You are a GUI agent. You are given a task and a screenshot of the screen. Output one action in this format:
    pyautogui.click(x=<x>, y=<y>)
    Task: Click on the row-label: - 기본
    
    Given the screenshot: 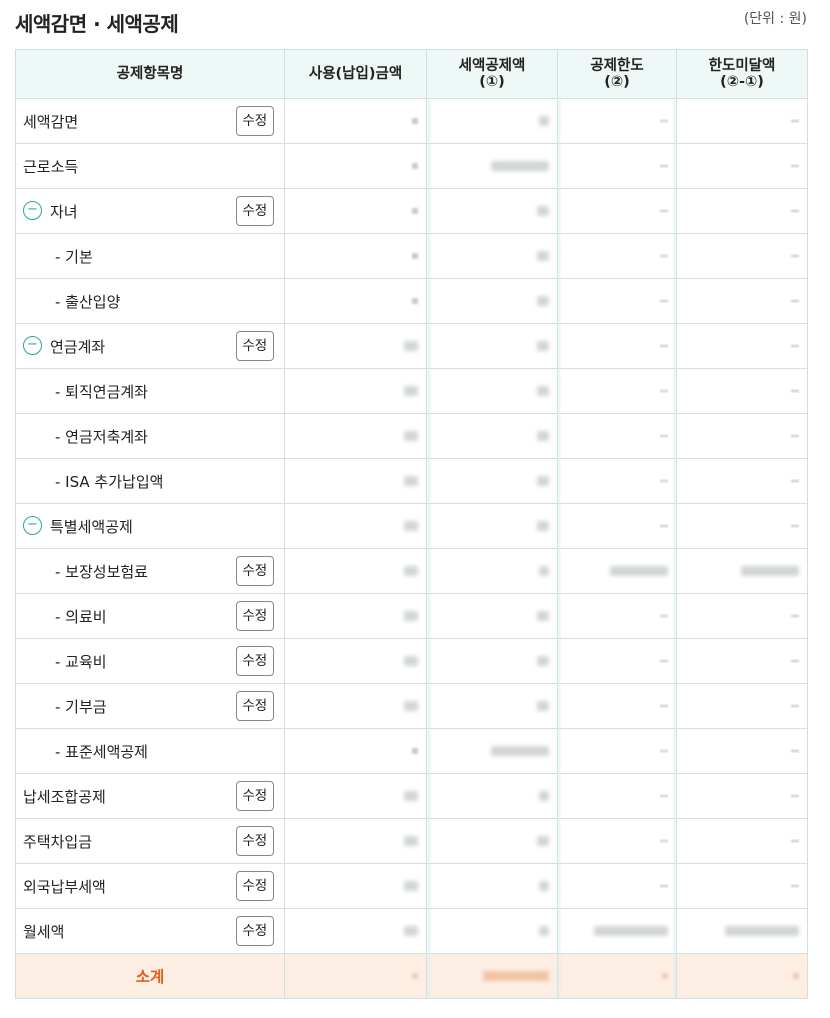 What is the action you would take?
    pyautogui.click(x=74, y=256)
    